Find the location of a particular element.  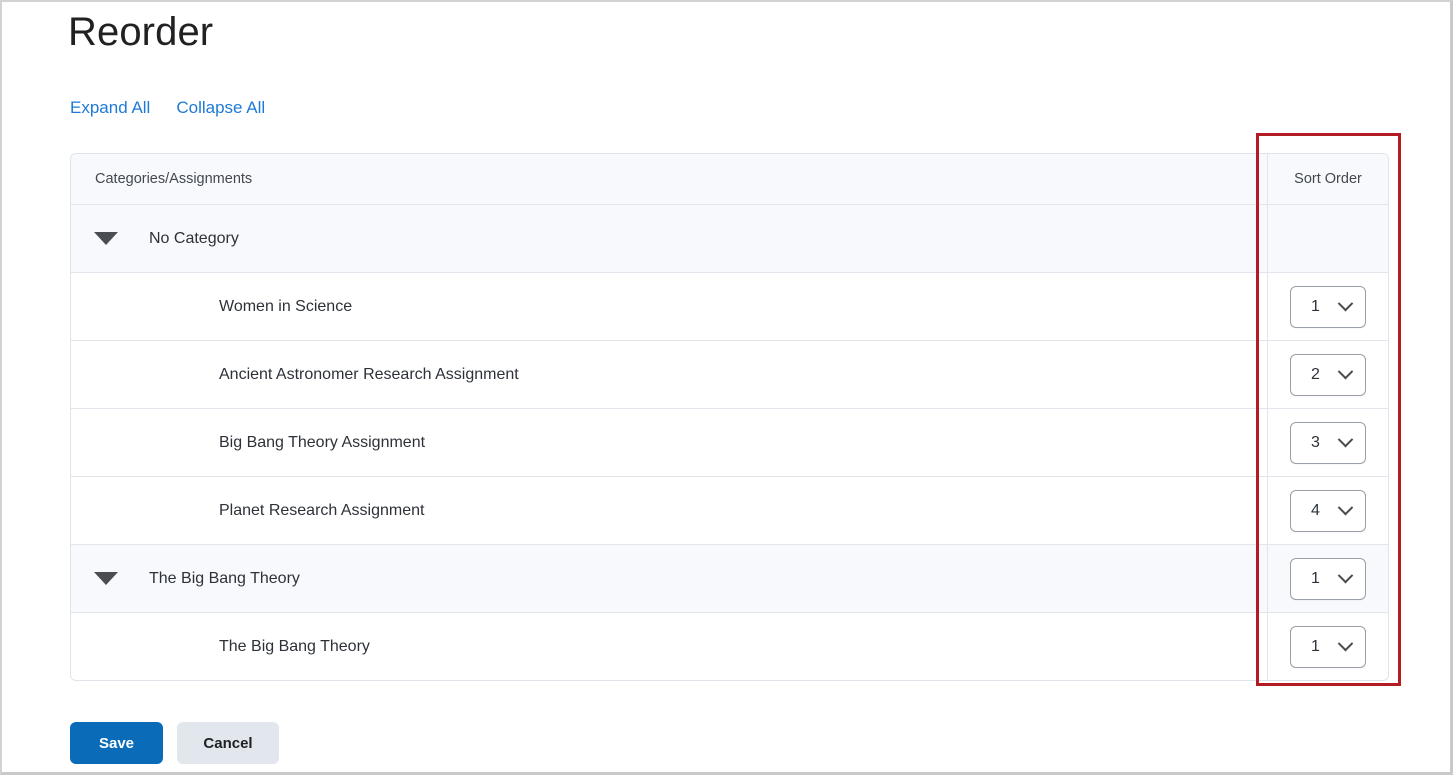

assignment-label: Ancient Astronomer Research Assignment is located at coordinates (369, 374).